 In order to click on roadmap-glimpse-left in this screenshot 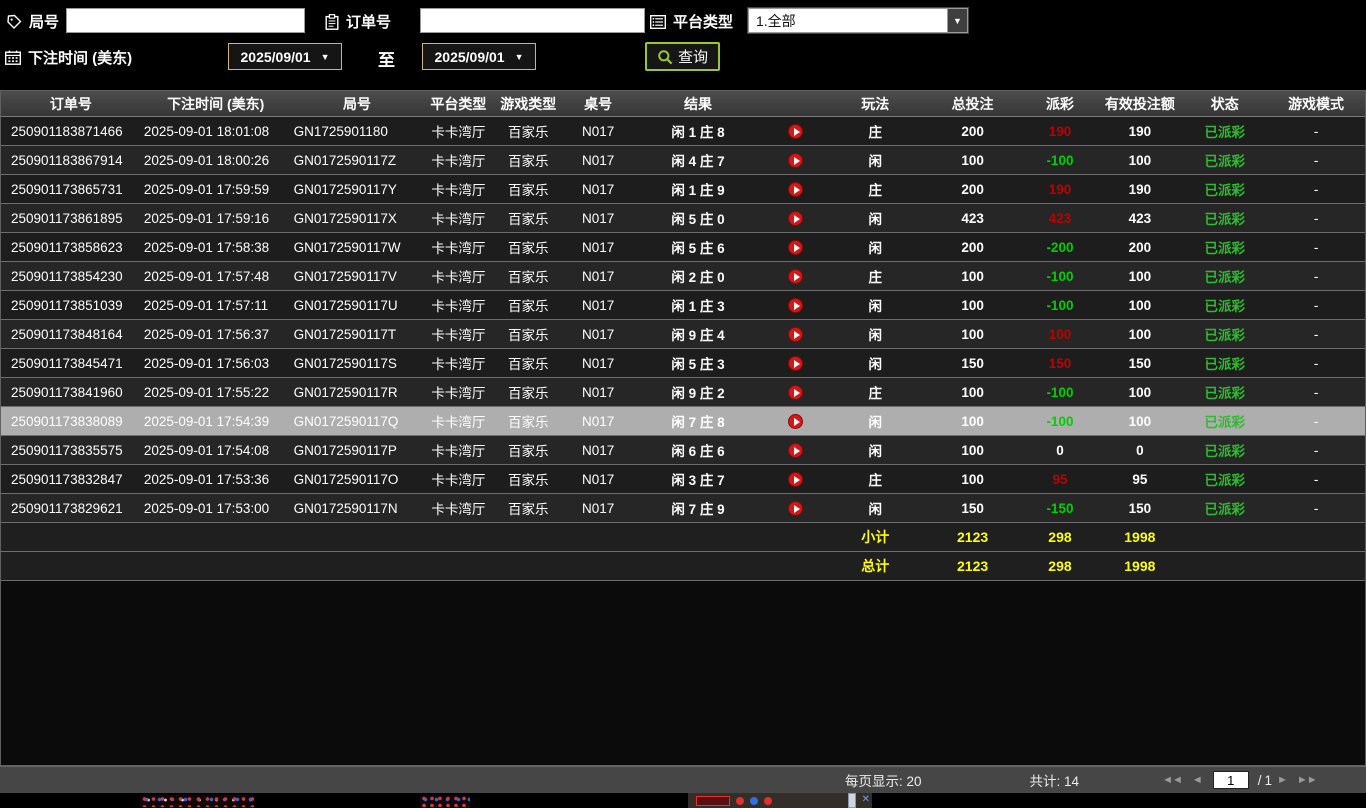, I will do `click(197, 801)`.